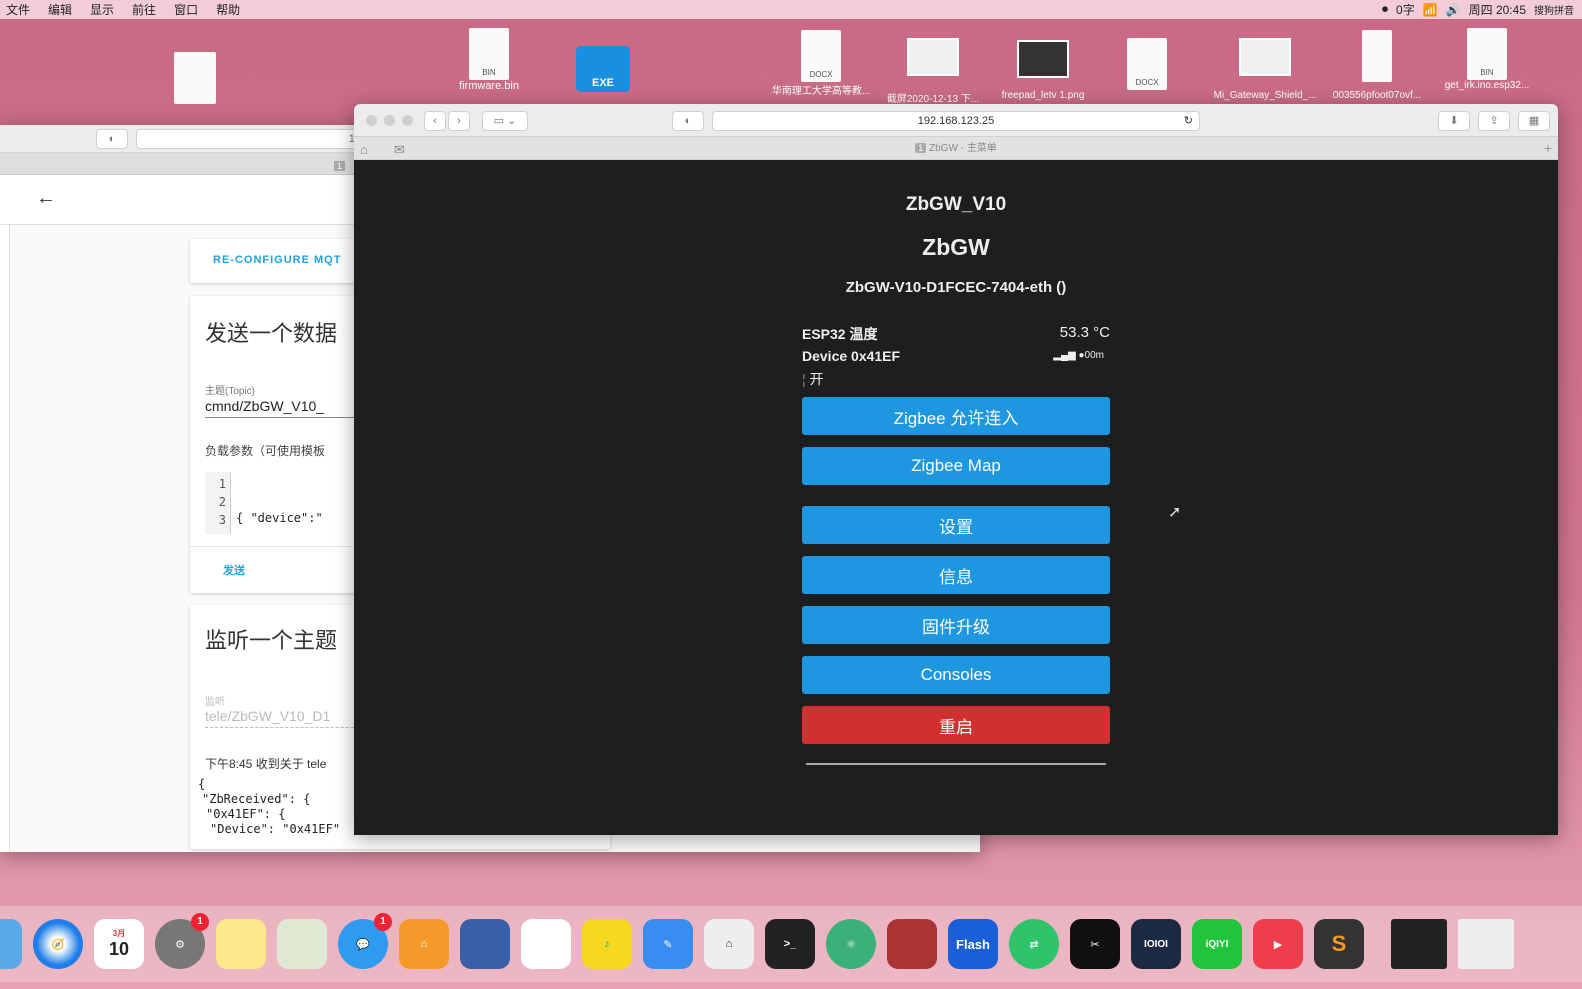 This screenshot has width=1582, height=989. What do you see at coordinates (1043, 70) in the screenshot?
I see `desktop-file: freepad_letv 1.png` at bounding box center [1043, 70].